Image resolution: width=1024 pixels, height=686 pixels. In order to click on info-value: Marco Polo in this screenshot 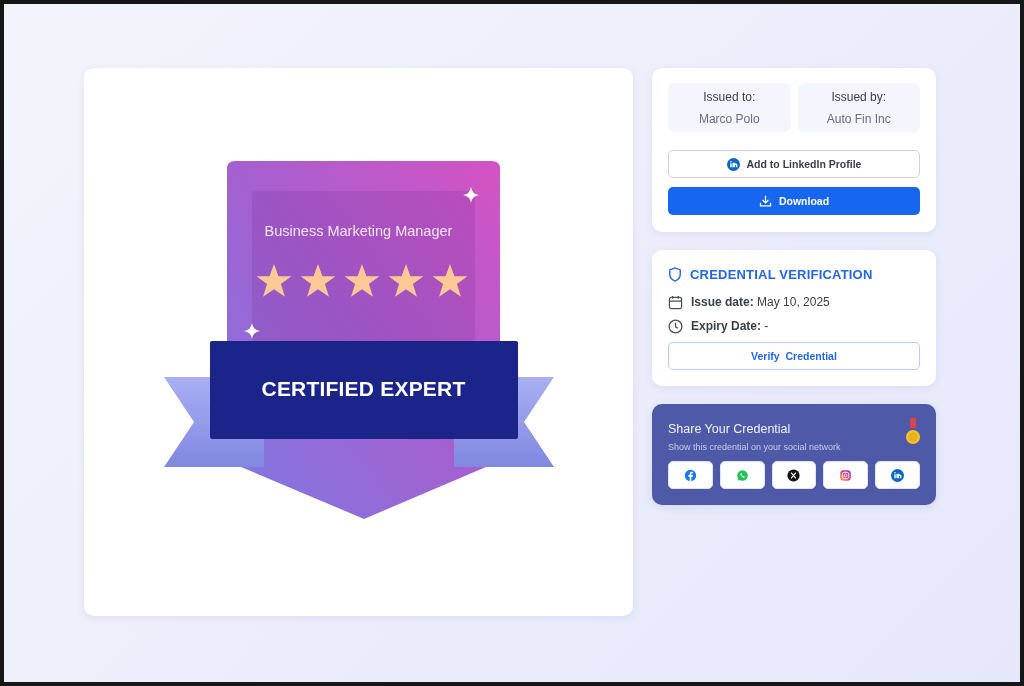, I will do `click(729, 118)`.